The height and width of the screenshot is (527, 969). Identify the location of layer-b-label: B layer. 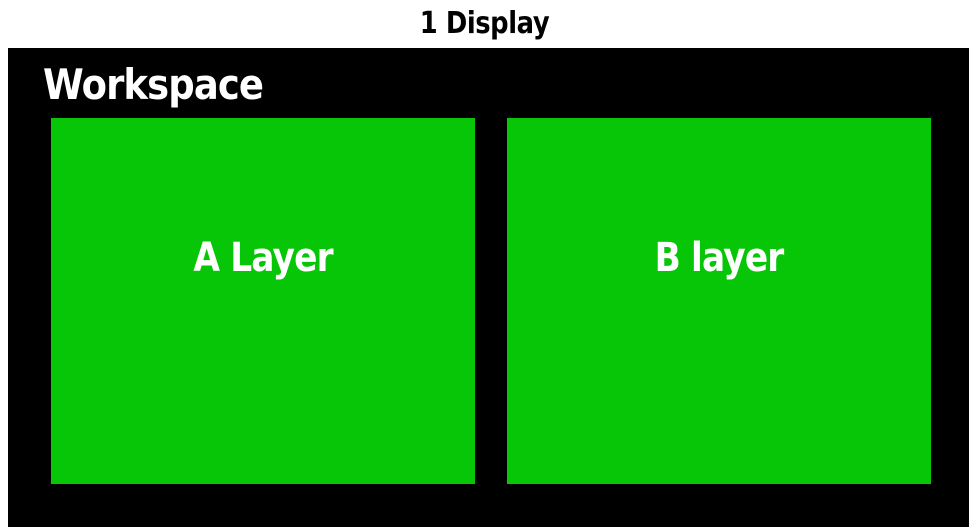
(719, 258).